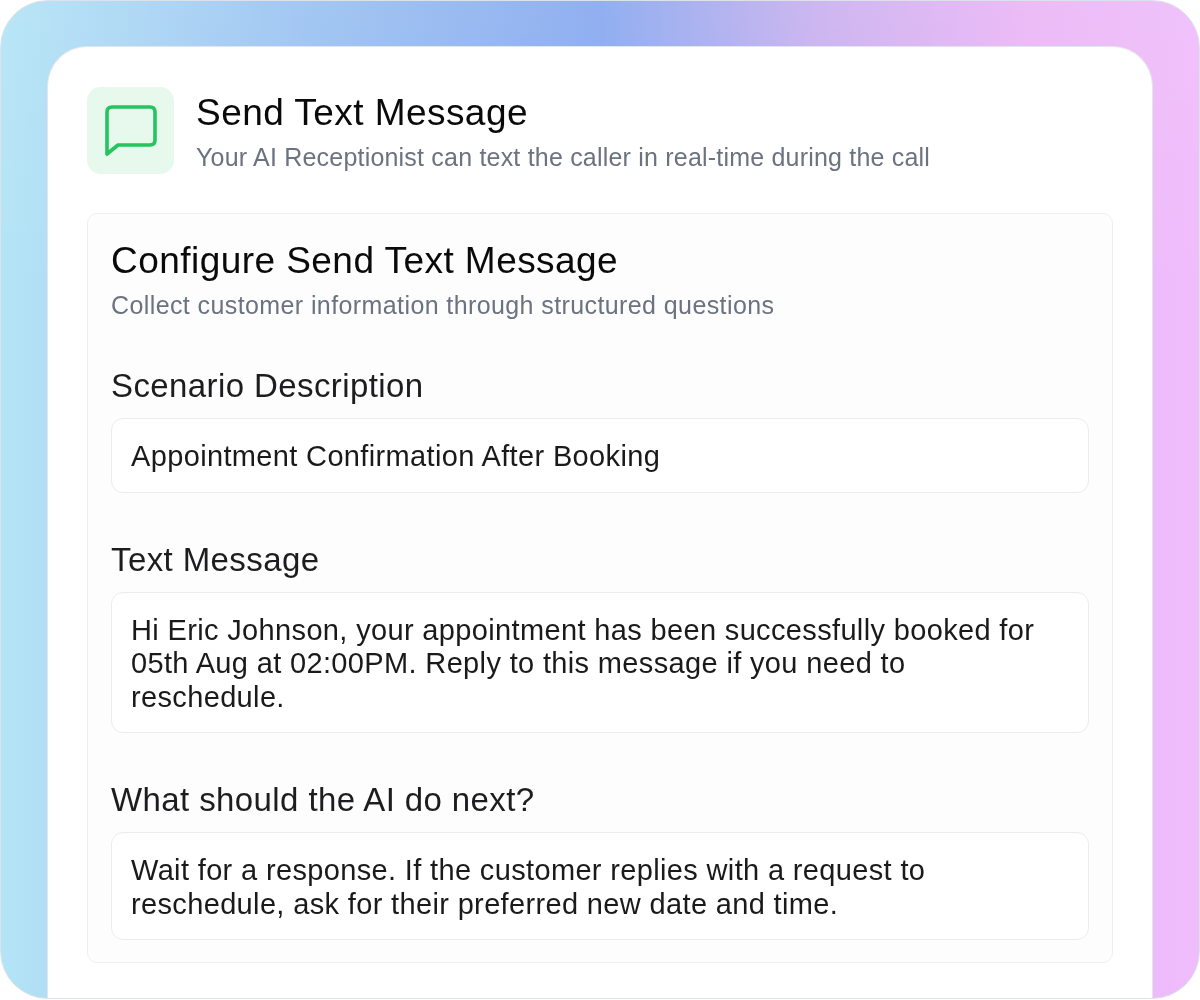  I want to click on panel-subtitle: Collect customer information through structured questions, so click(443, 305).